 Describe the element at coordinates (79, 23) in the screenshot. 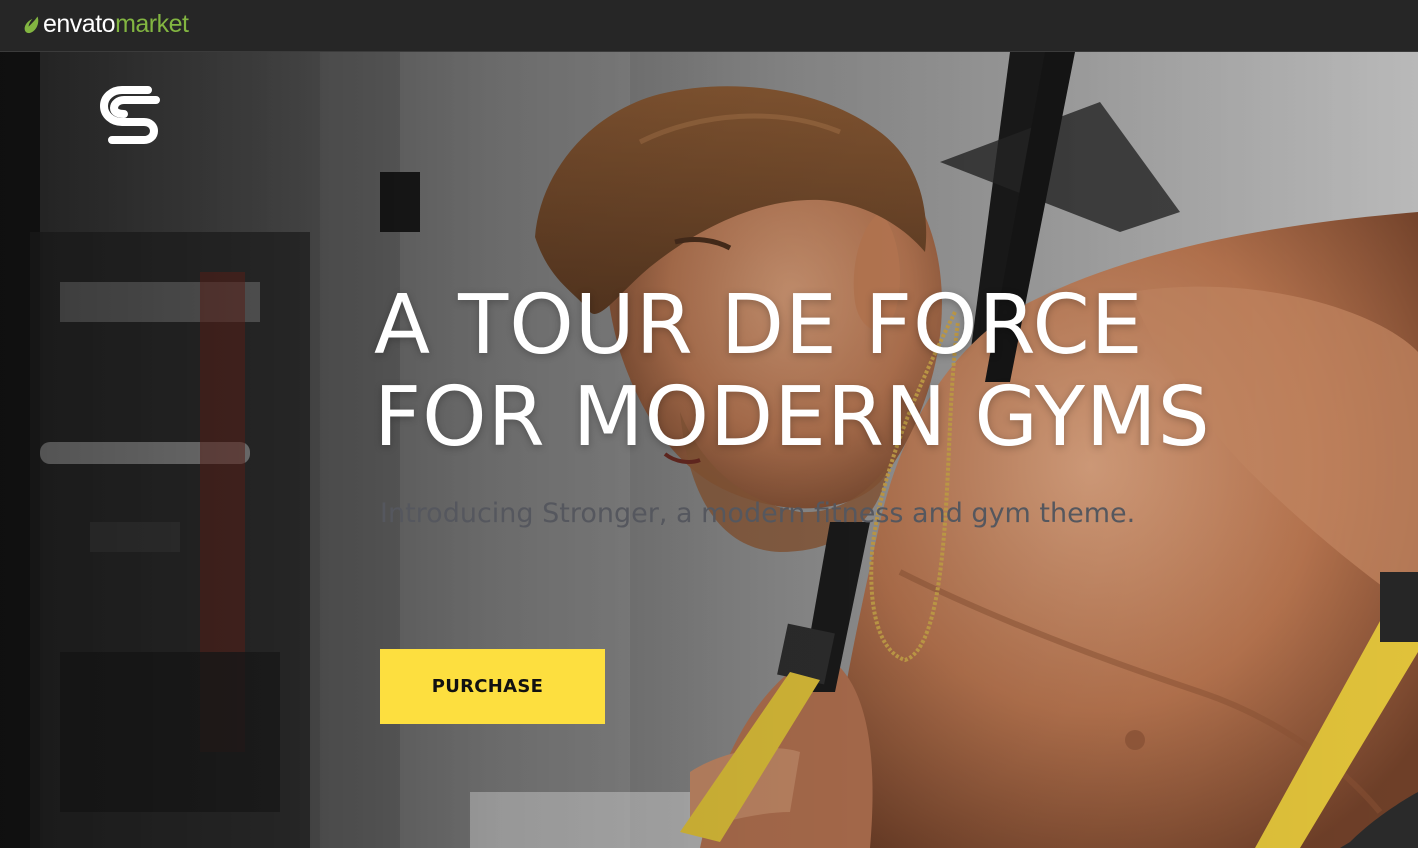

I see `brand-name-envato: envato` at that location.